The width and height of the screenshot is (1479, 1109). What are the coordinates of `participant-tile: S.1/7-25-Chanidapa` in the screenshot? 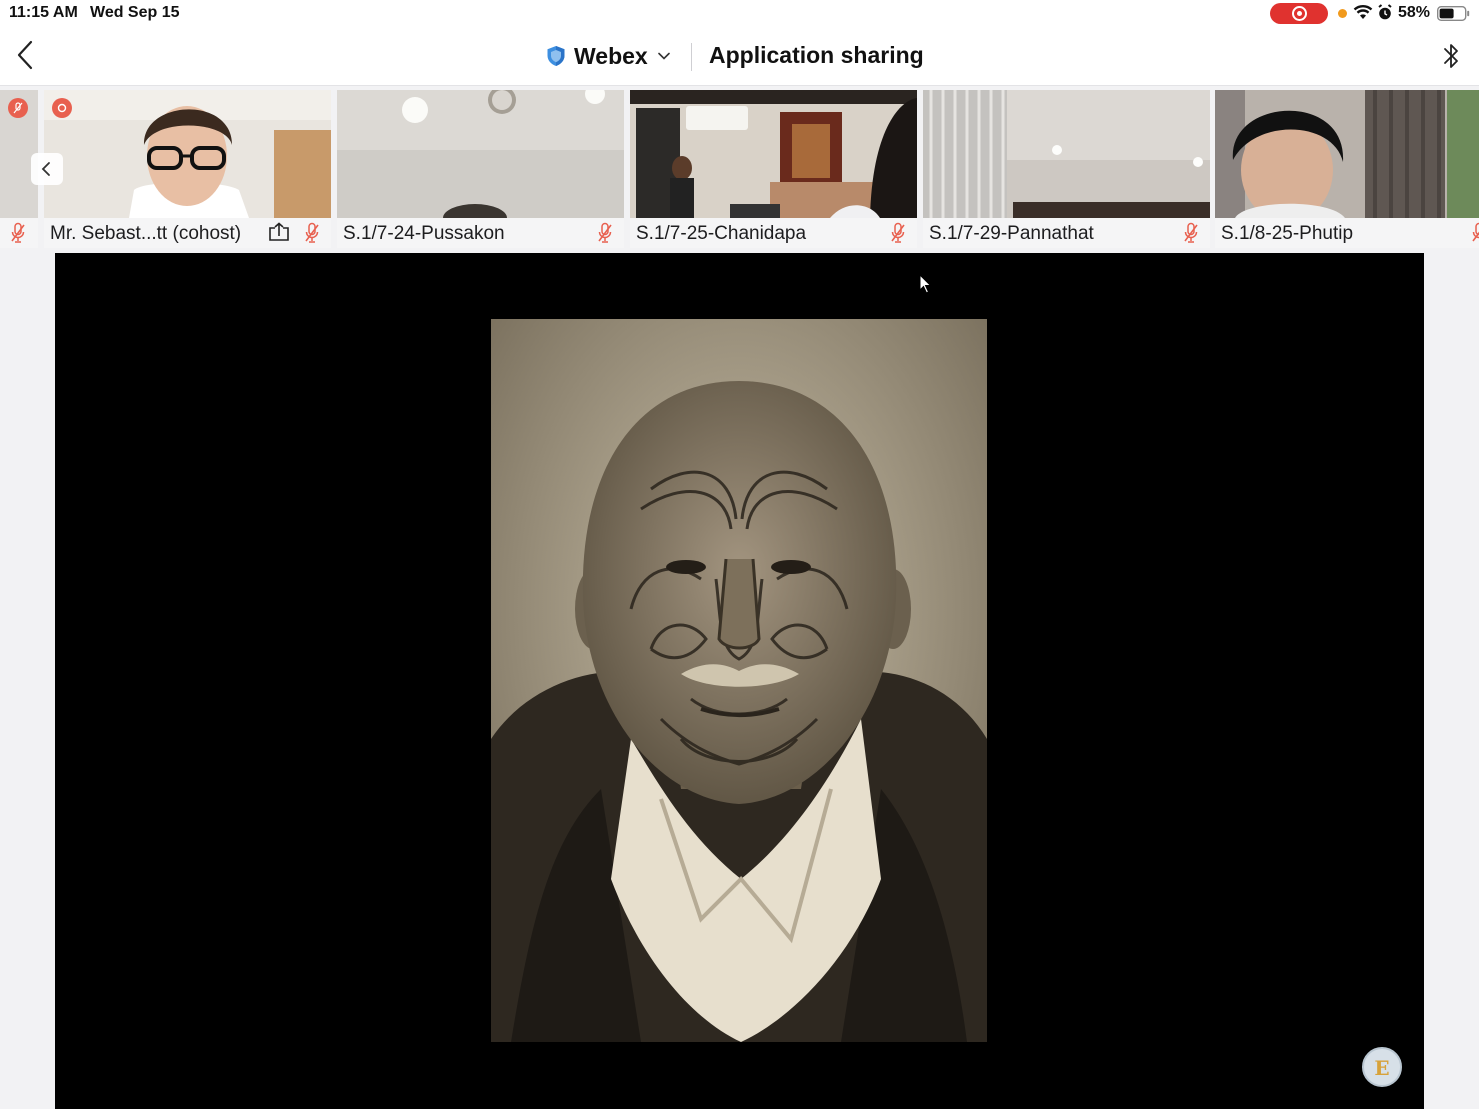 It's located at (773, 169).